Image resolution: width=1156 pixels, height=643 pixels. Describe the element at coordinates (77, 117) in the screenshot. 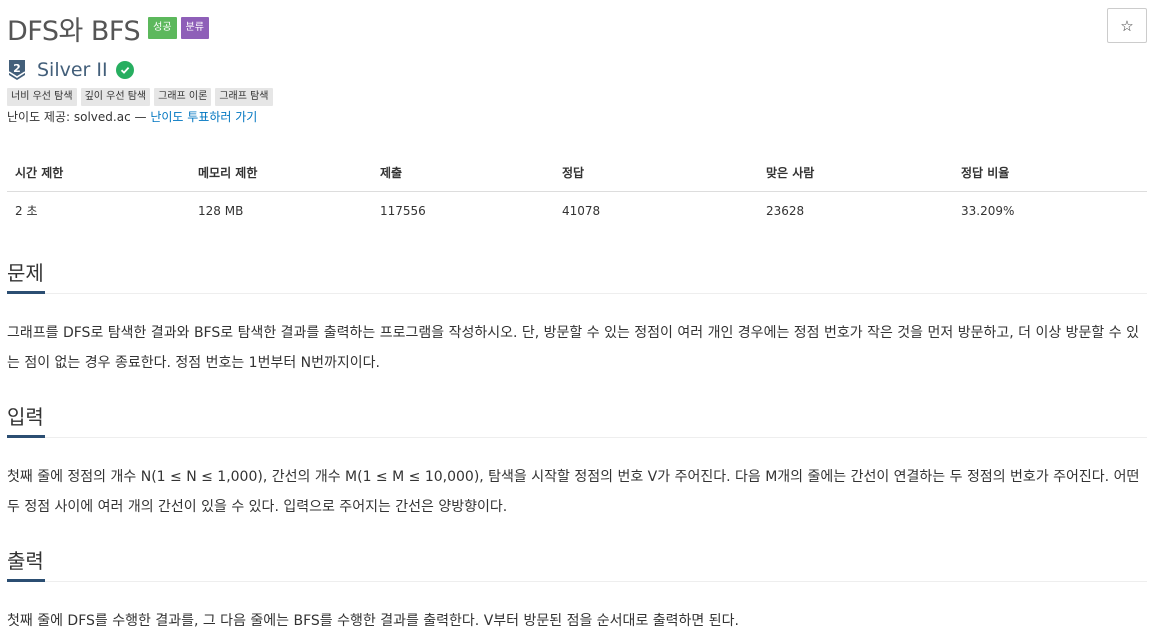

I see `credit-text: 난이도 제공: solved.ac —` at that location.